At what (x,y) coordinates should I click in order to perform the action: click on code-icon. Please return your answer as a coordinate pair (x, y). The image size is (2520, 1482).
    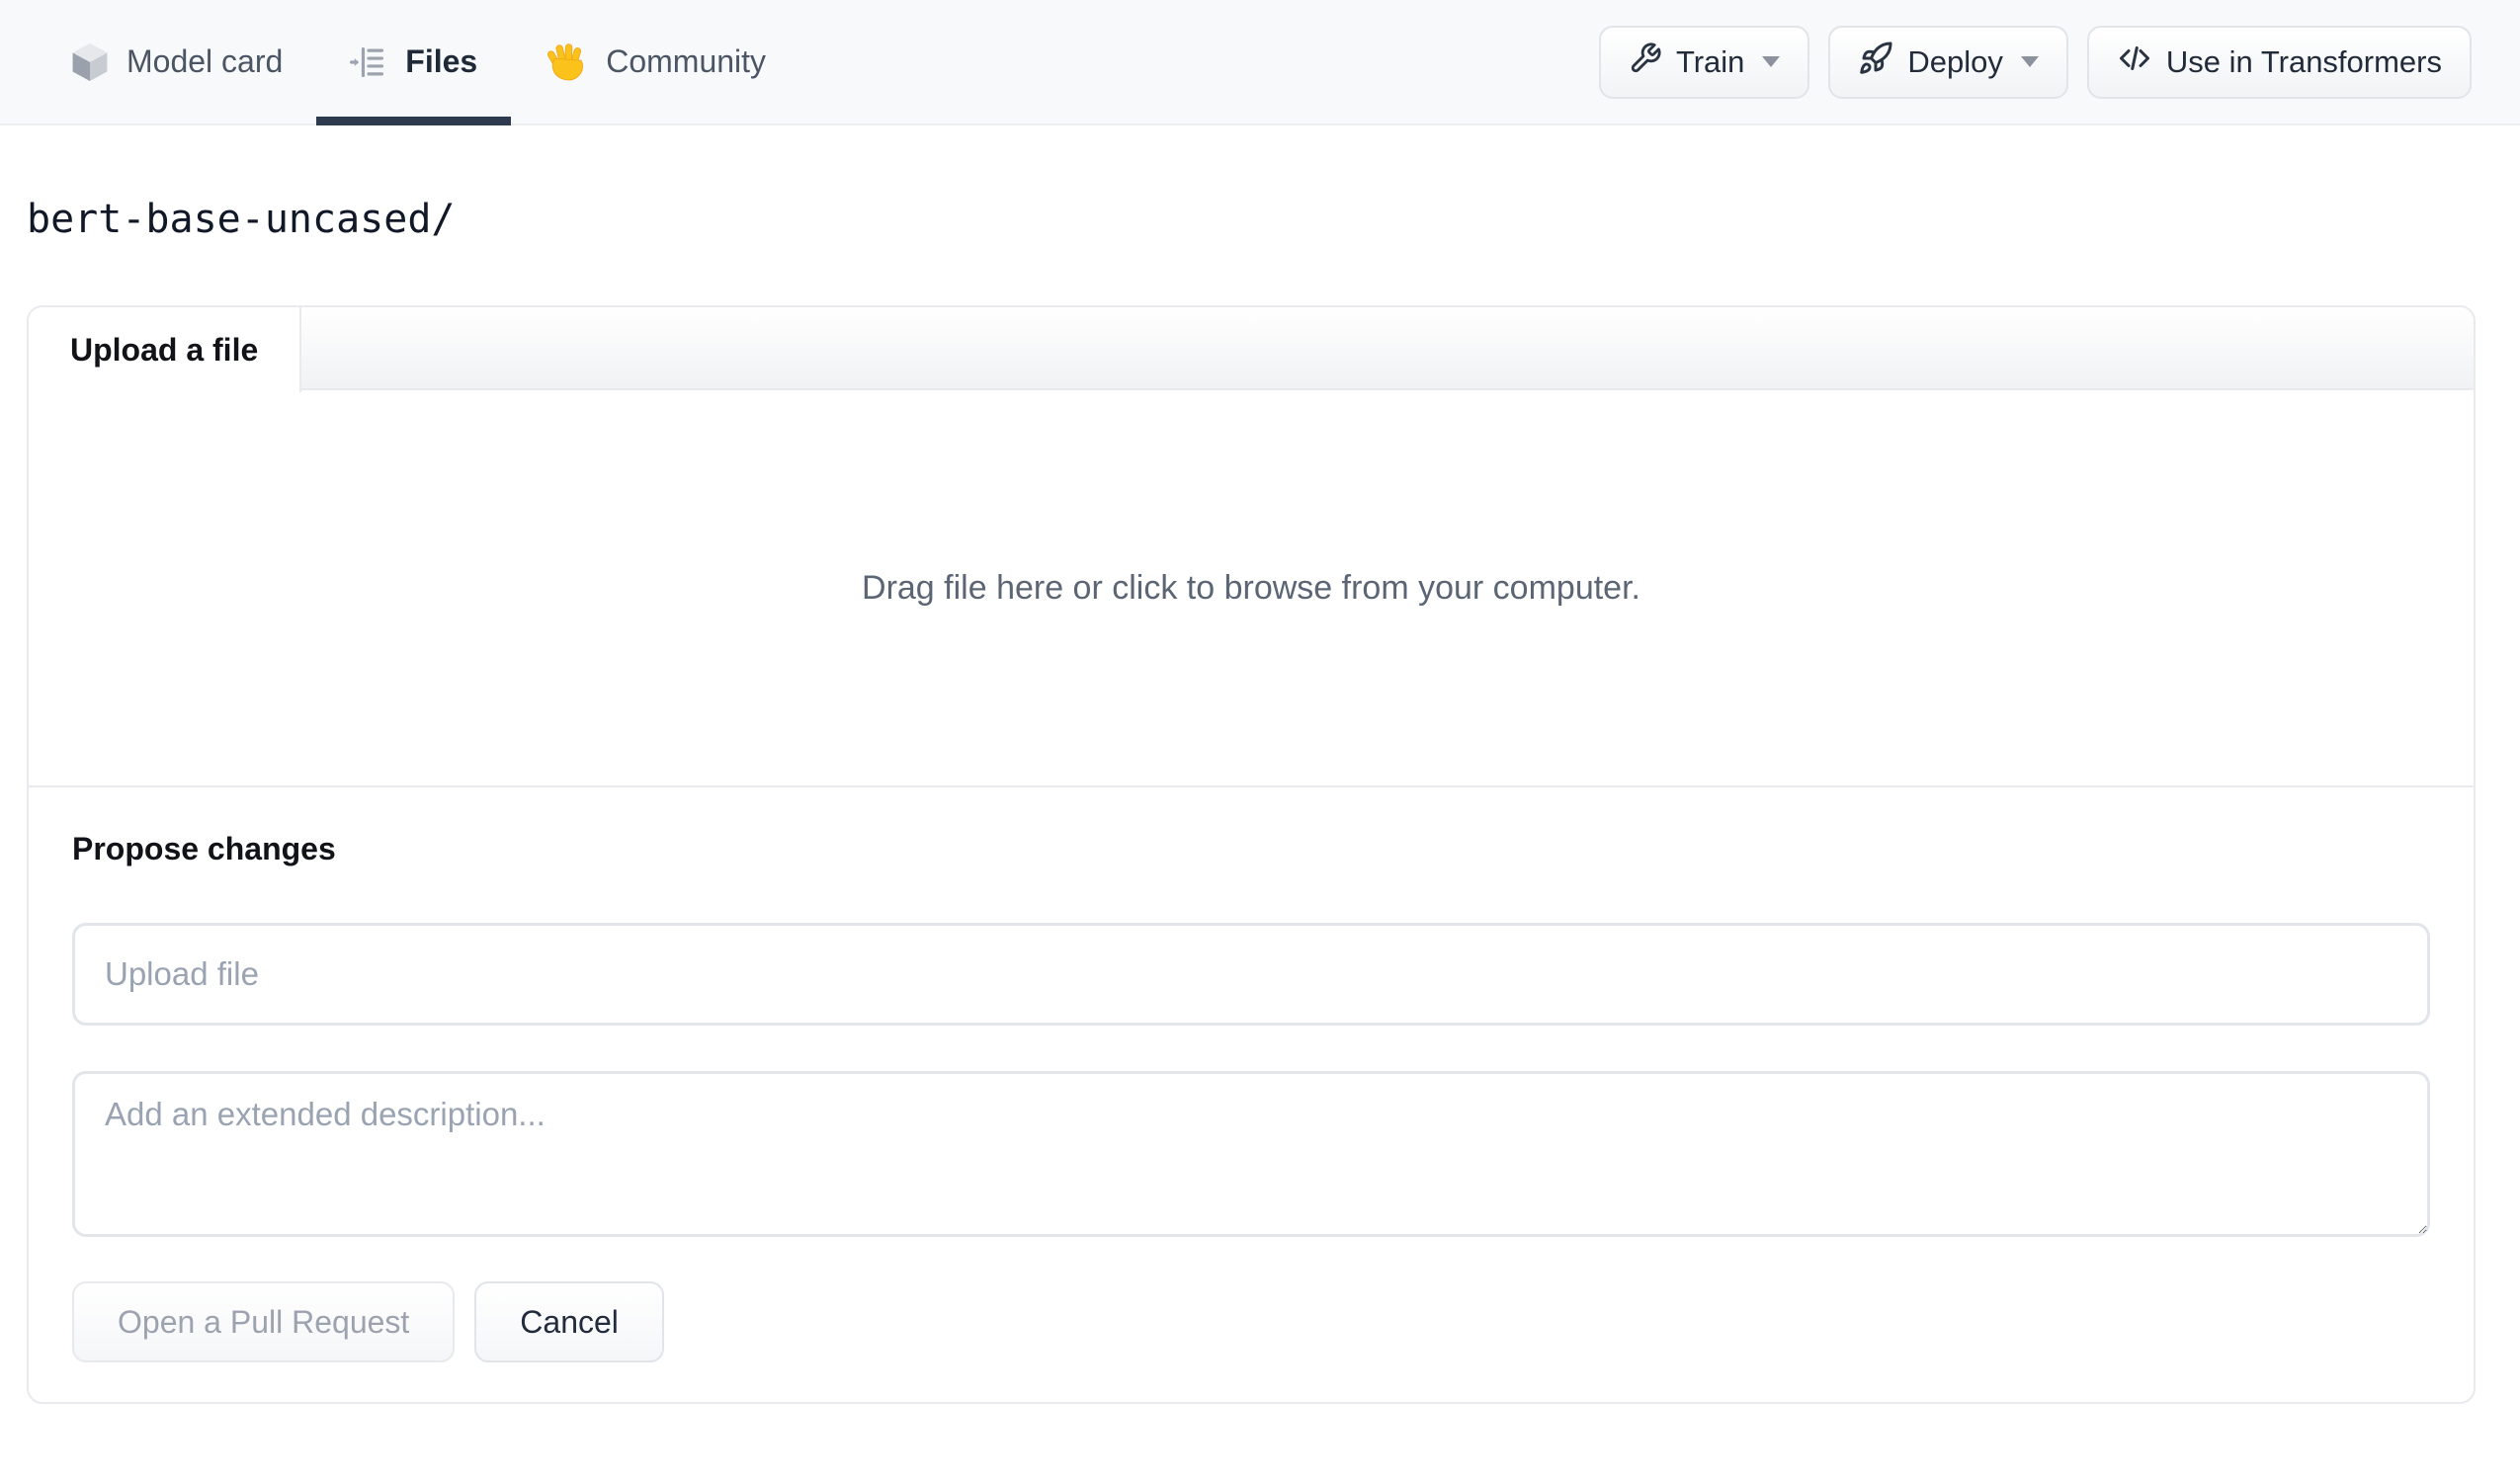
    Looking at the image, I should click on (2134, 62).